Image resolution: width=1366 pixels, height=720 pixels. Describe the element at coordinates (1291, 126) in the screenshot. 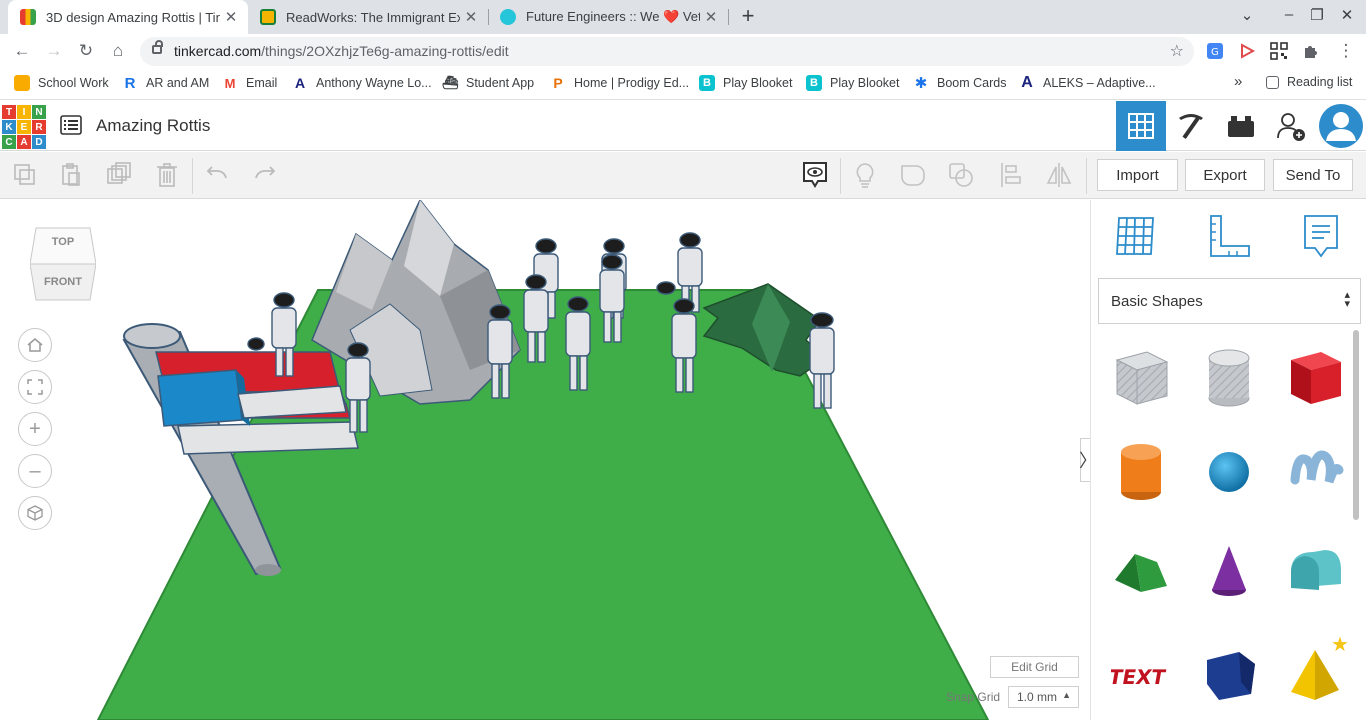

I see `invite-user-button` at that location.